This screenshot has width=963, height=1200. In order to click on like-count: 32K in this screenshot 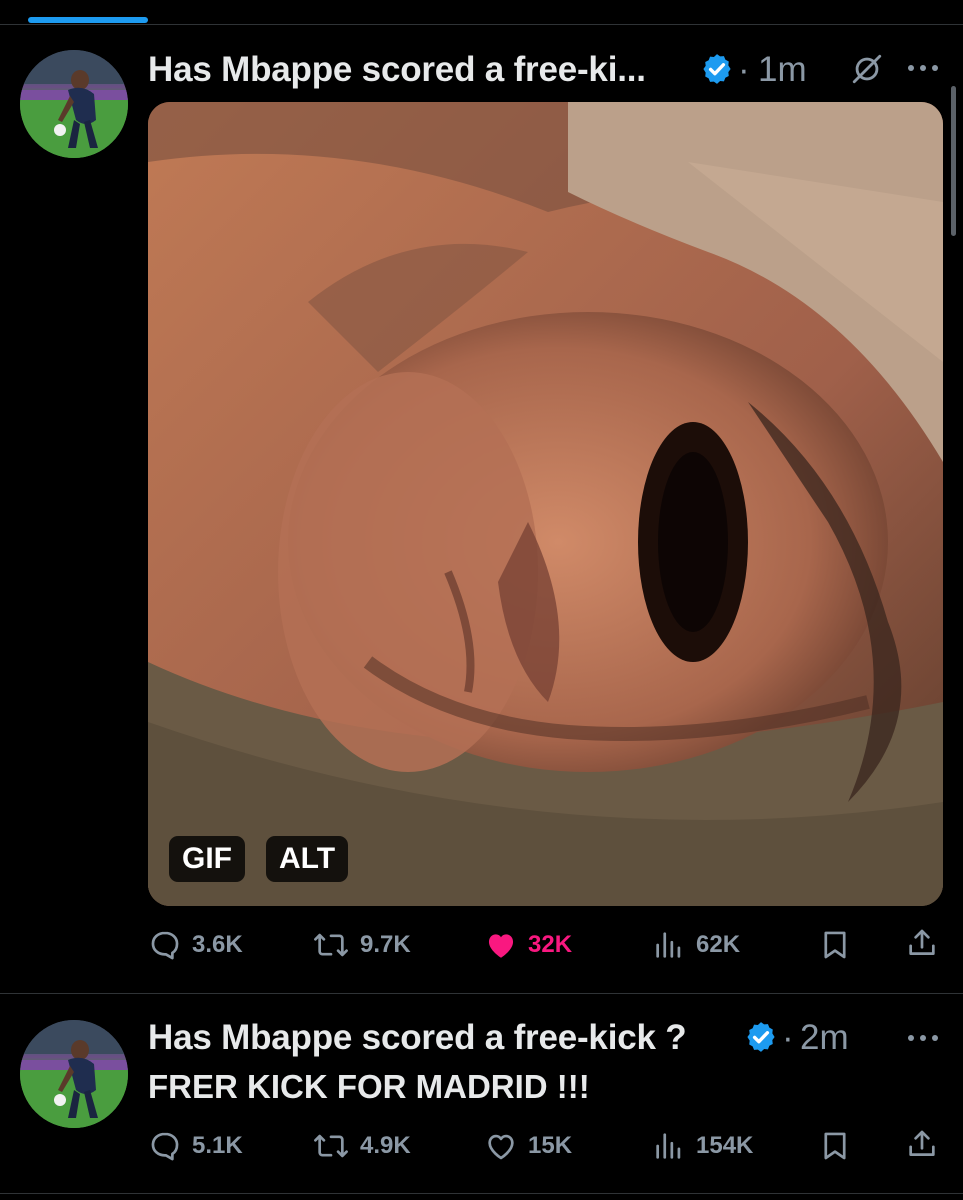, I will do `click(550, 944)`.